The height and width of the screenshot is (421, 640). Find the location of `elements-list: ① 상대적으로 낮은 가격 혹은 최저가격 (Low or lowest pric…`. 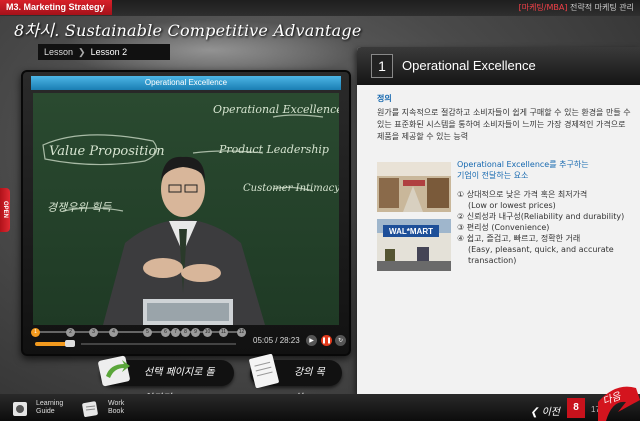

elements-list: ① 상대적으로 낮은 가격 혹은 최저가격 (Low or lowest pric… is located at coordinates (547, 227).